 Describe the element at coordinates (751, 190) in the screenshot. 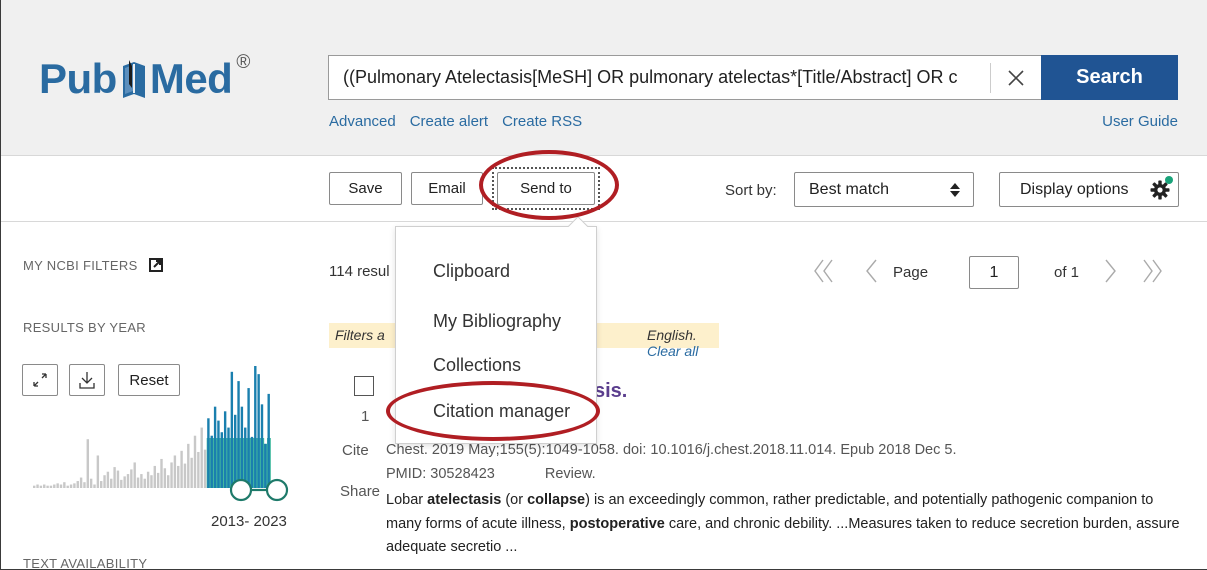

I see `sort-by-label: Sort by:` at that location.